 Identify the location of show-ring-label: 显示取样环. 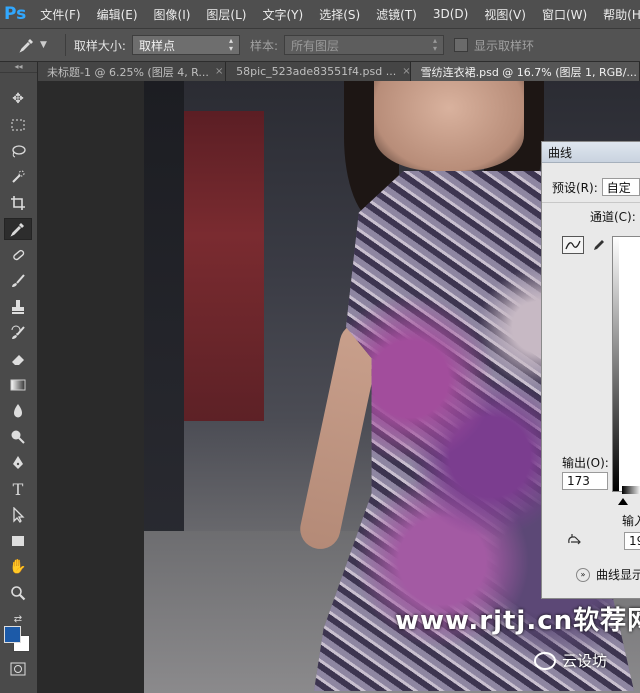
(504, 45).